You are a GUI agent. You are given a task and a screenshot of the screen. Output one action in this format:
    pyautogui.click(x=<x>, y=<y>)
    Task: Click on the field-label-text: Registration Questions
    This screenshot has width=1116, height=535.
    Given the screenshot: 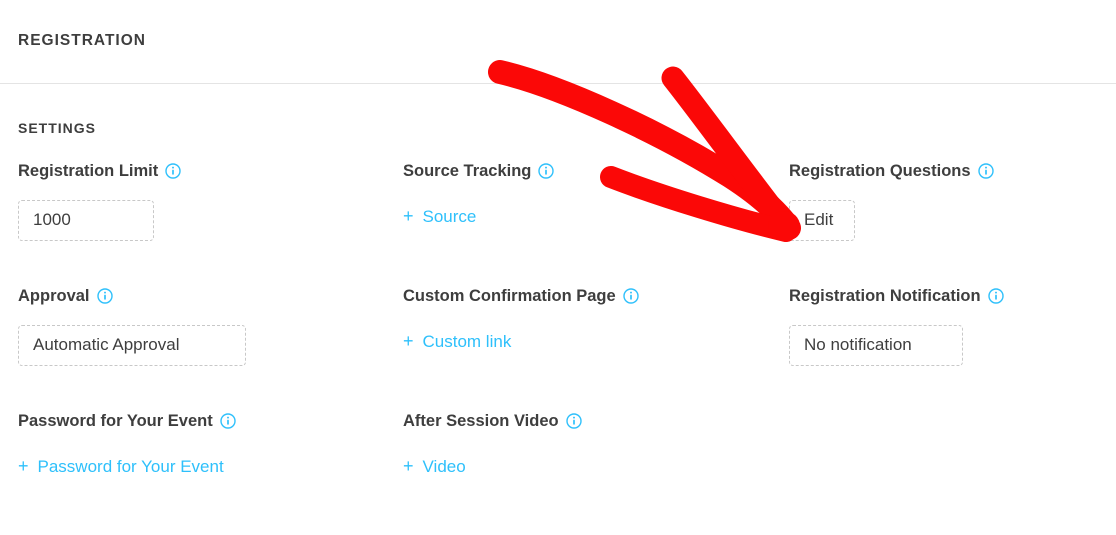 What is the action you would take?
    pyautogui.click(x=880, y=171)
    